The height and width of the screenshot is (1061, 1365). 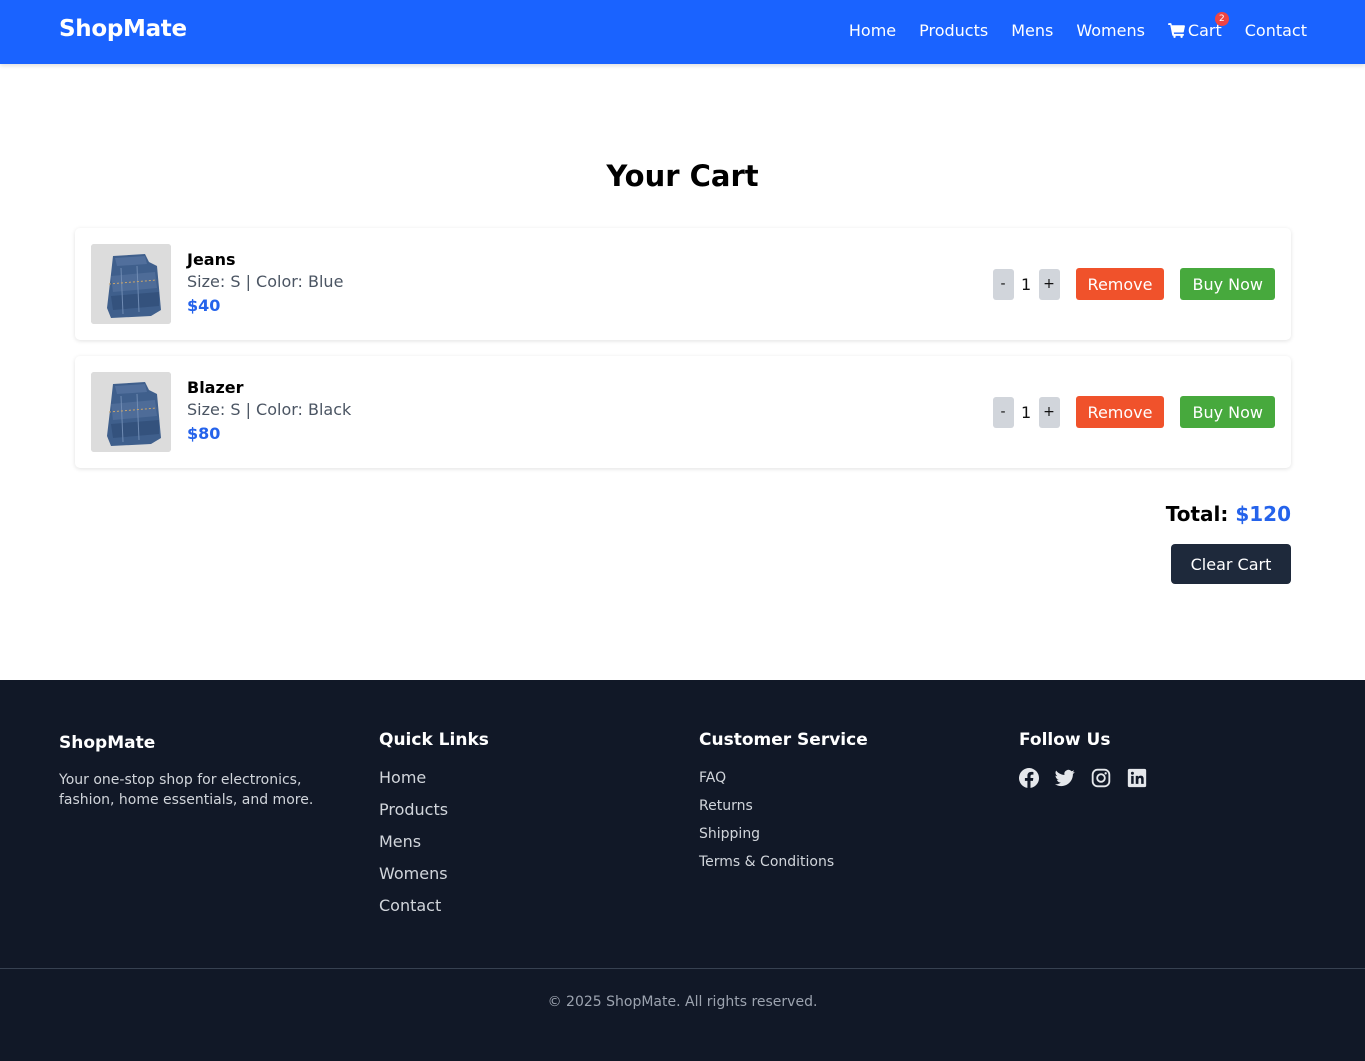 I want to click on cart-total: Total: $120, so click(x=1228, y=514).